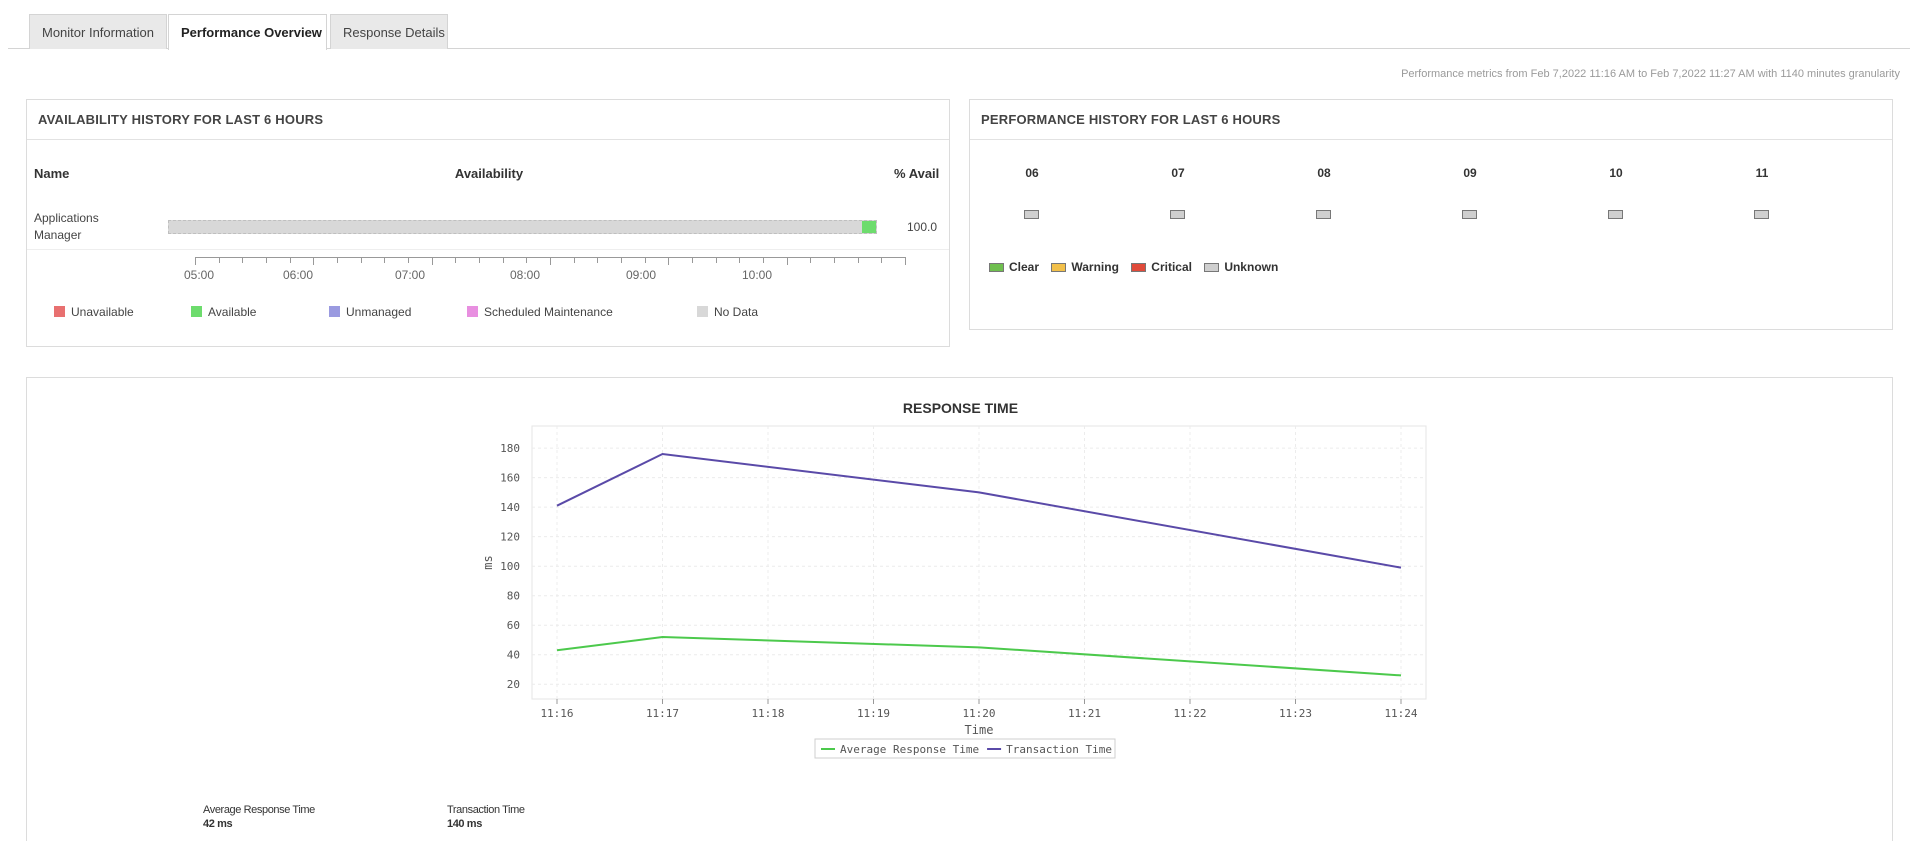 The height and width of the screenshot is (841, 1918). Describe the element at coordinates (488, 120) in the screenshot. I see `availability-panel-title: AVAILABILITY HISTORY FOR LAST 6 HOURS` at that location.